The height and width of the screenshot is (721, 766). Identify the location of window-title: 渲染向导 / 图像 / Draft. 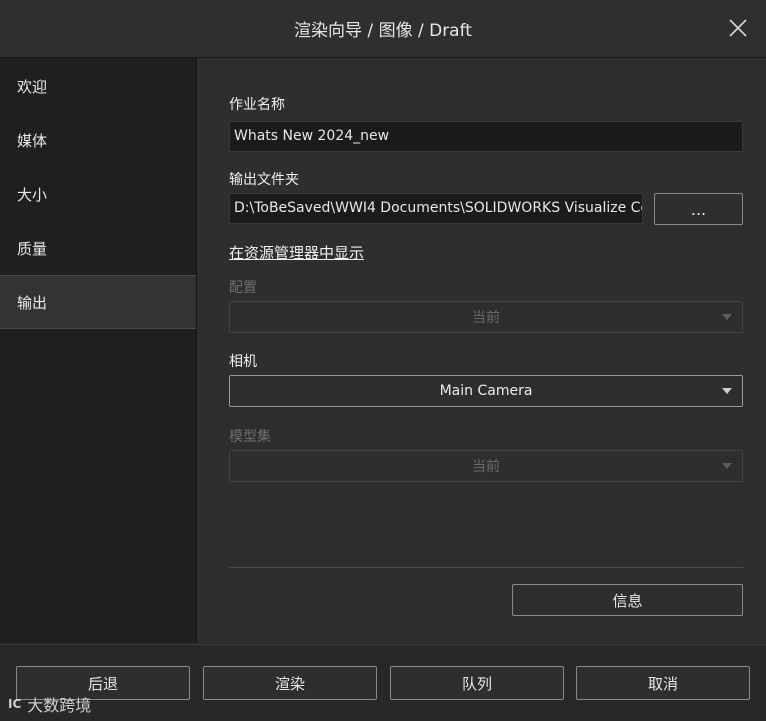
(383, 31).